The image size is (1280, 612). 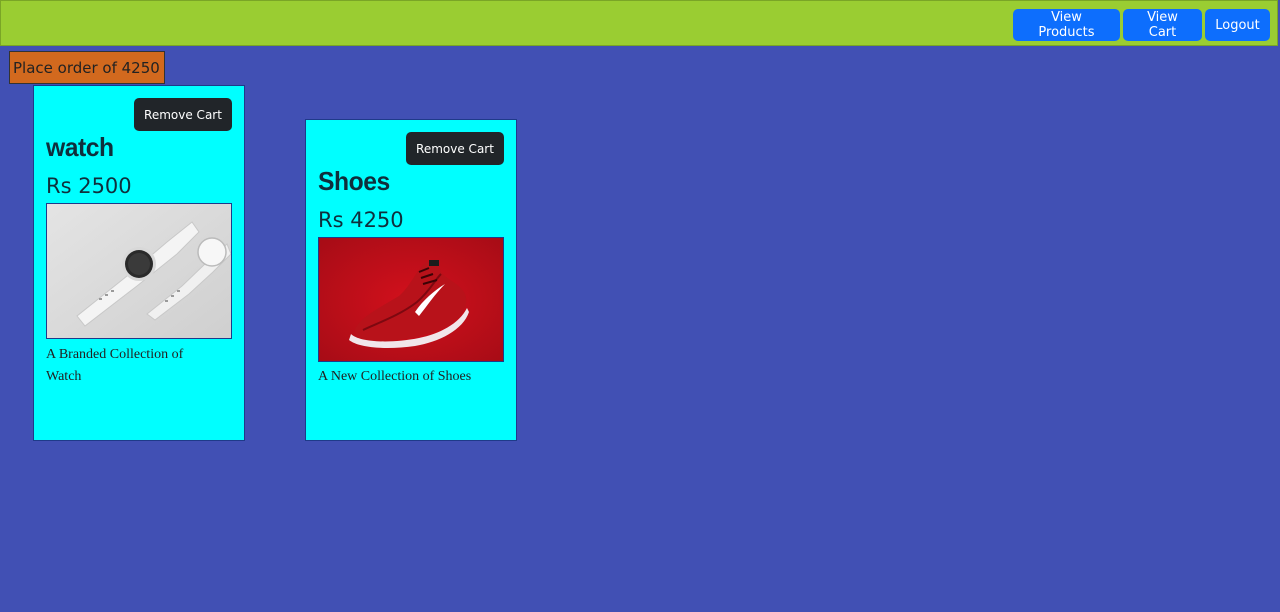 I want to click on watch-photo, so click(x=139, y=271).